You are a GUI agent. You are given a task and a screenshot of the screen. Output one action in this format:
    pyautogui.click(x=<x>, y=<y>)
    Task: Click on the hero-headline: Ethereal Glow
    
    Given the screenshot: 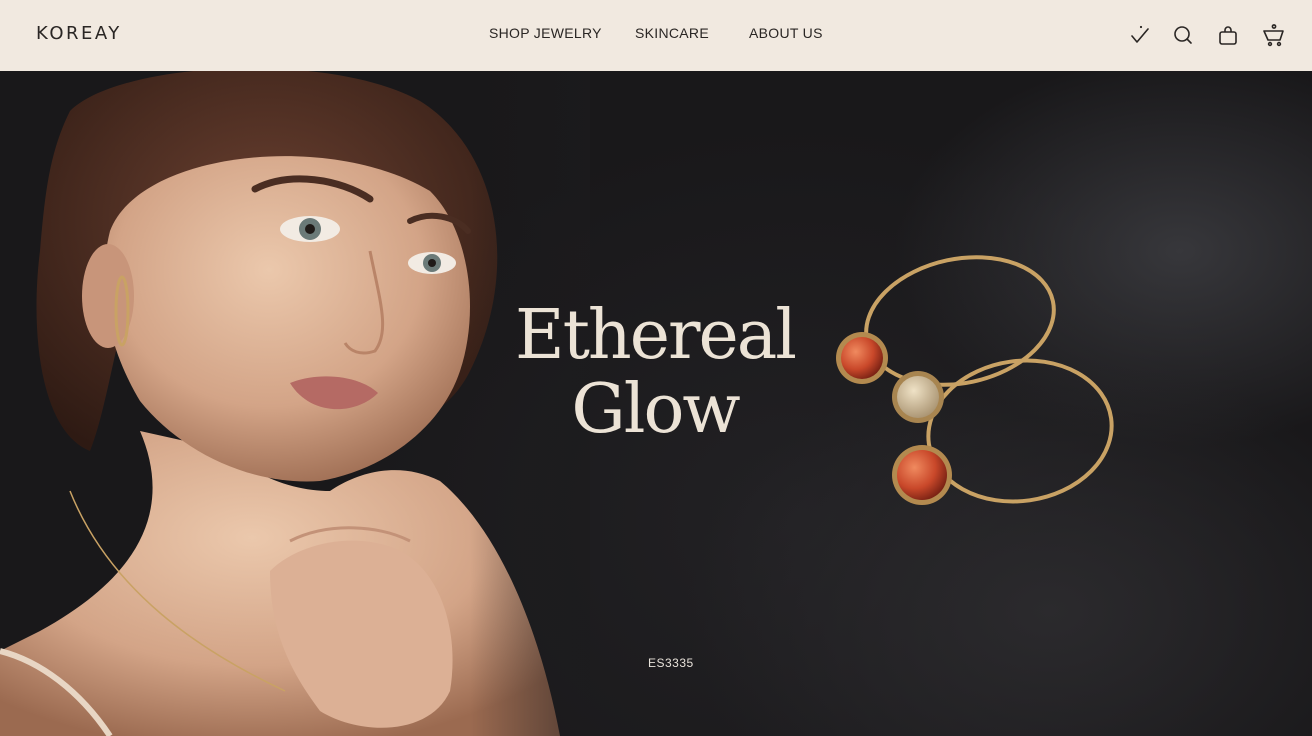 What is the action you would take?
    pyautogui.click(x=655, y=373)
    